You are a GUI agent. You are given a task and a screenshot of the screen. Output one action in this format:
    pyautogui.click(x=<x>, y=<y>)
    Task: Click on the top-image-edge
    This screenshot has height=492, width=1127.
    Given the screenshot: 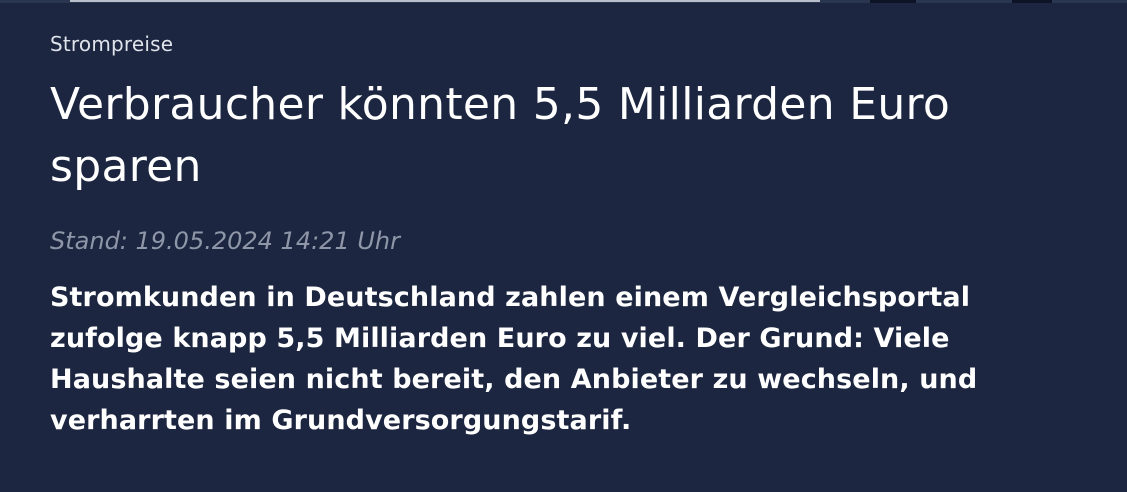 What is the action you would take?
    pyautogui.click(x=563, y=1)
    